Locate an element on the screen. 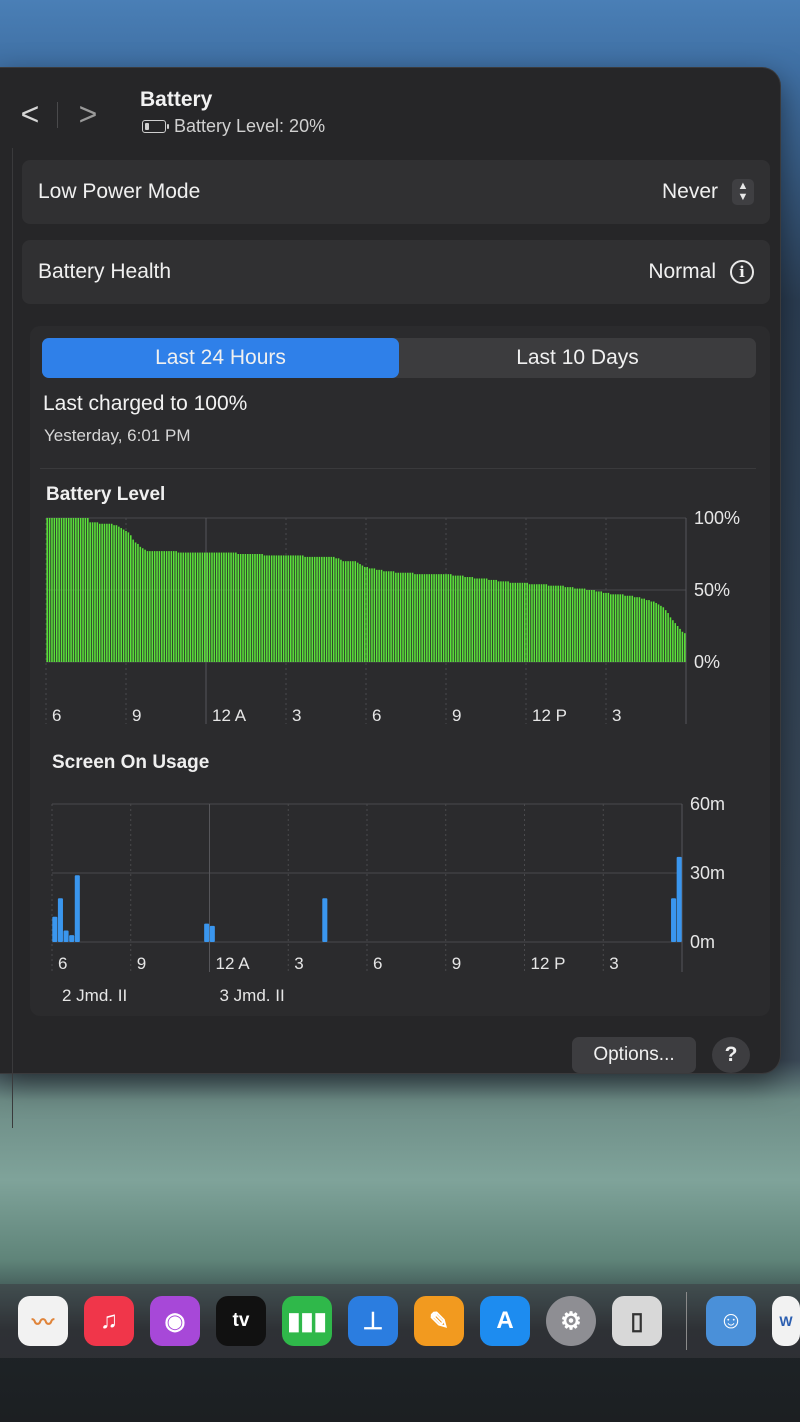 The image size is (800, 1422). battery-level-text: Battery Level: 20% is located at coordinates (250, 126).